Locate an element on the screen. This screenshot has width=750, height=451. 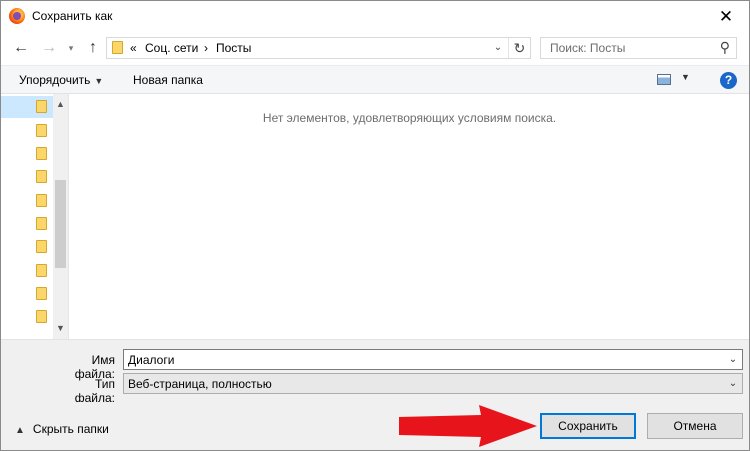
breadcrumb-overflow: « is located at coordinates (133, 48).